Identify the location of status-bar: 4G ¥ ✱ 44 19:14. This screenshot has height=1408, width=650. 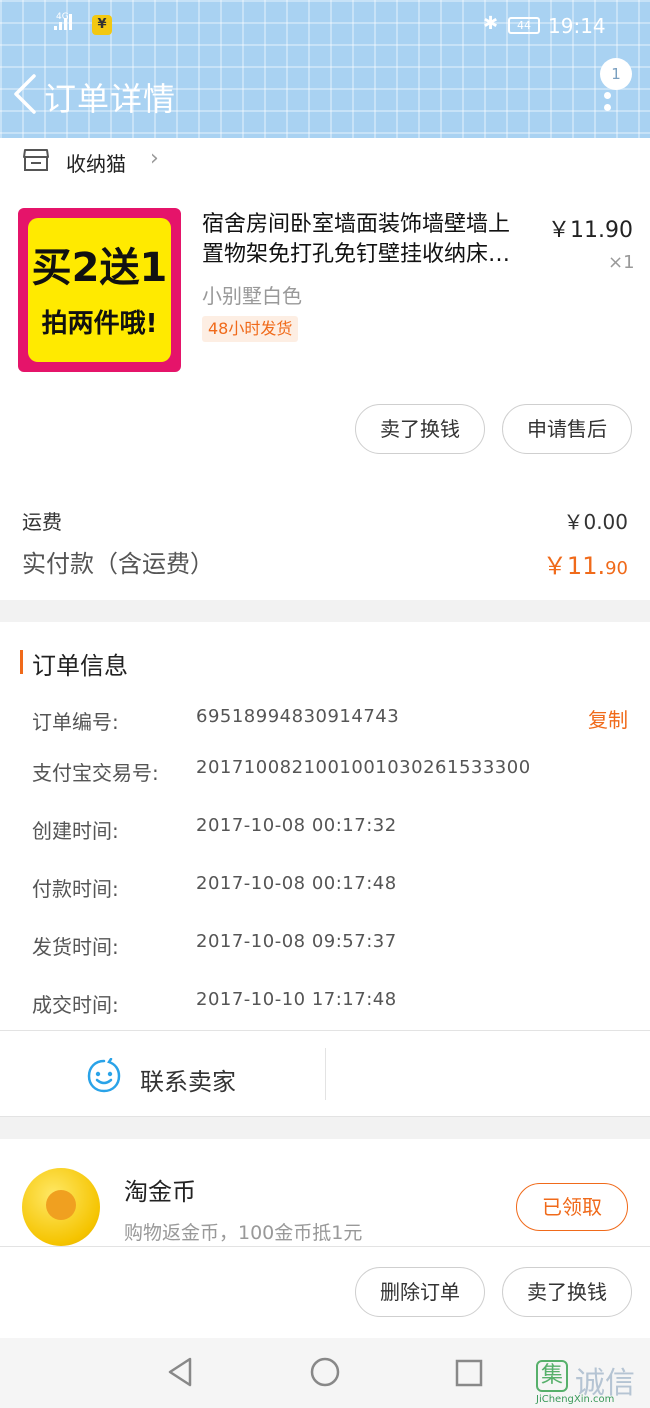
(325, 25).